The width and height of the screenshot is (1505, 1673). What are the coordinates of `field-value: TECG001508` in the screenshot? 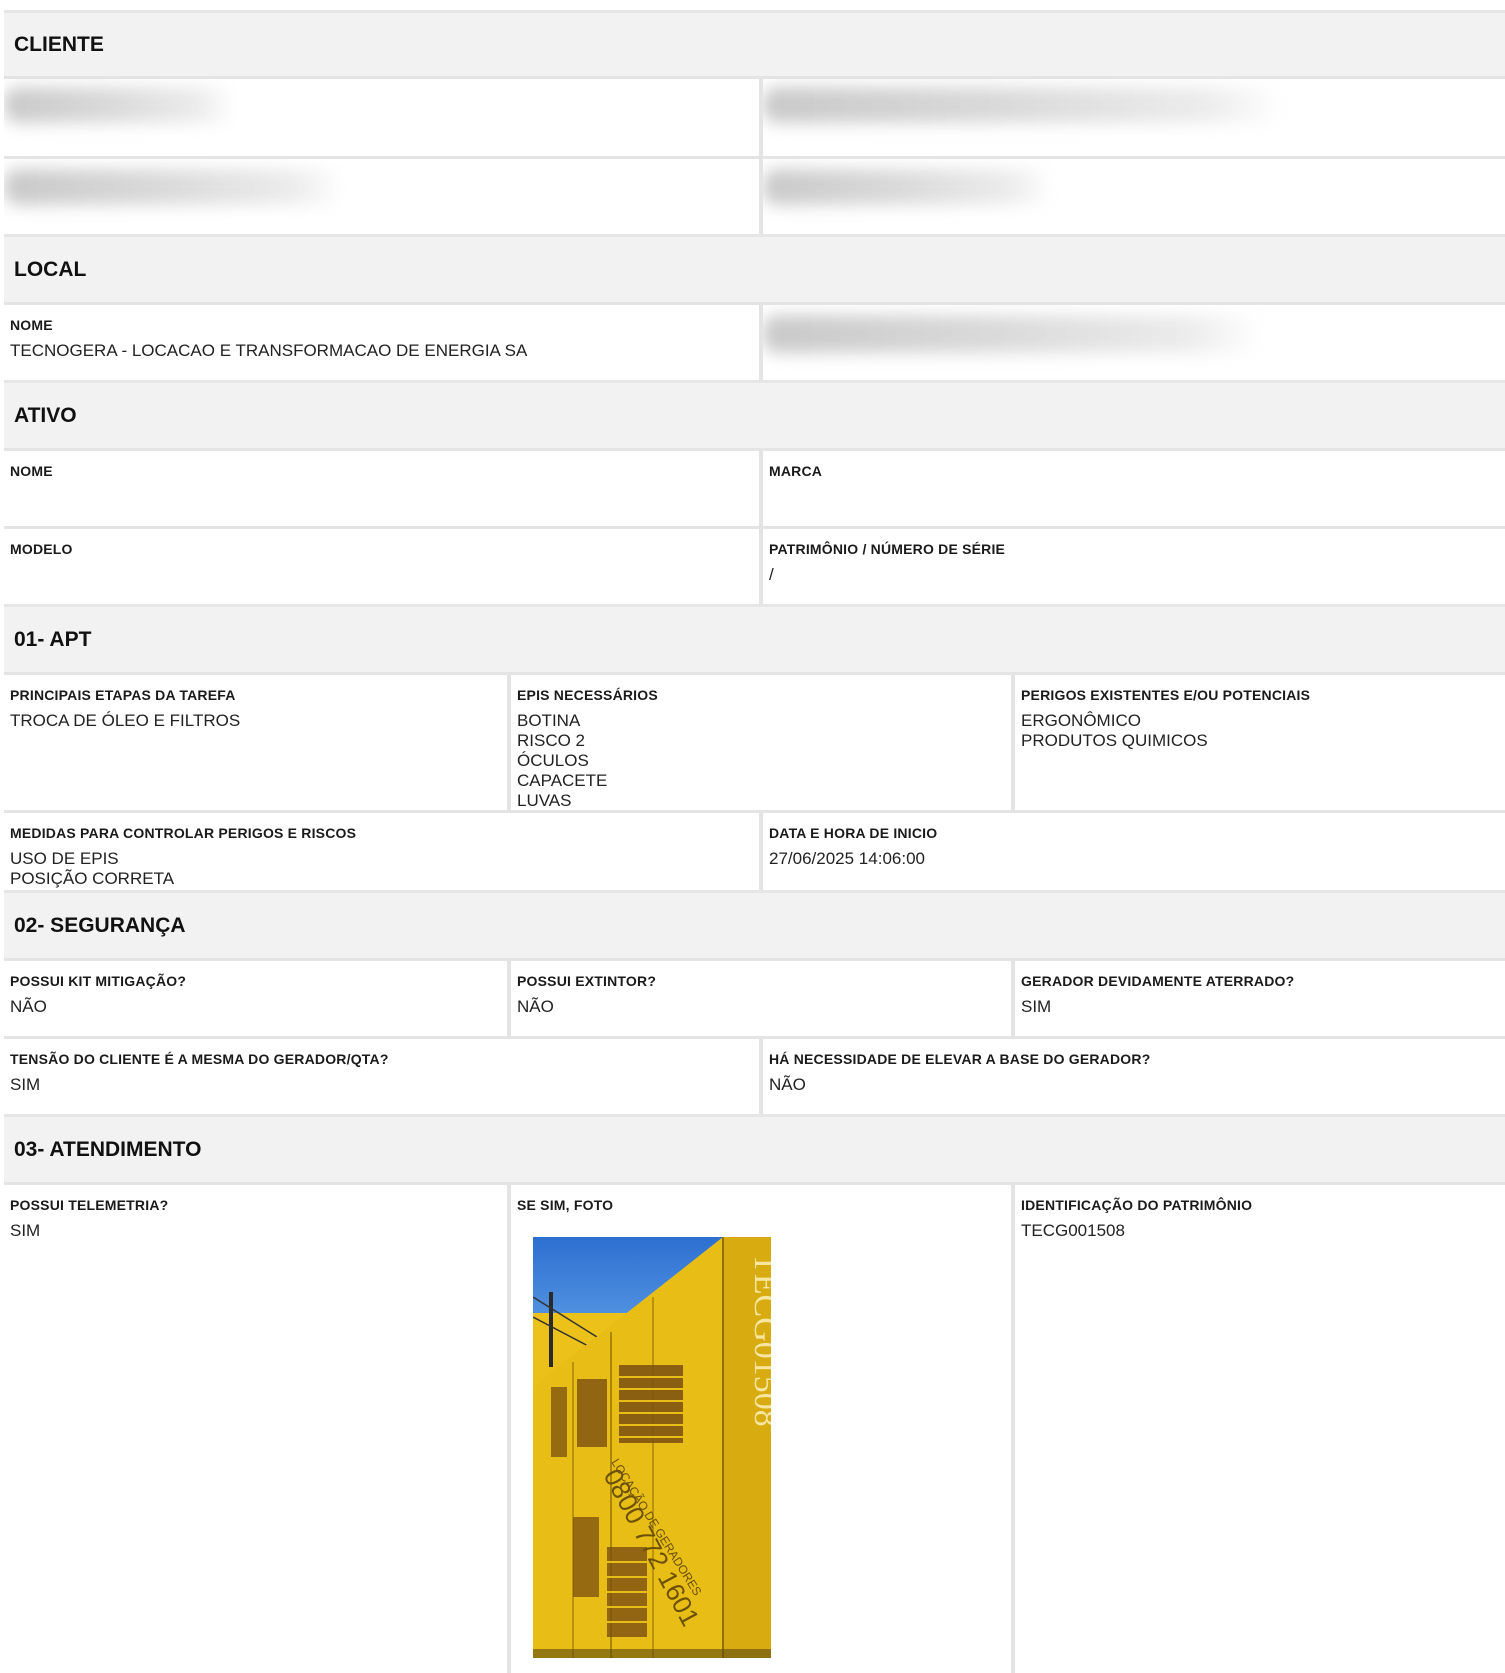 It's located at (1073, 1230).